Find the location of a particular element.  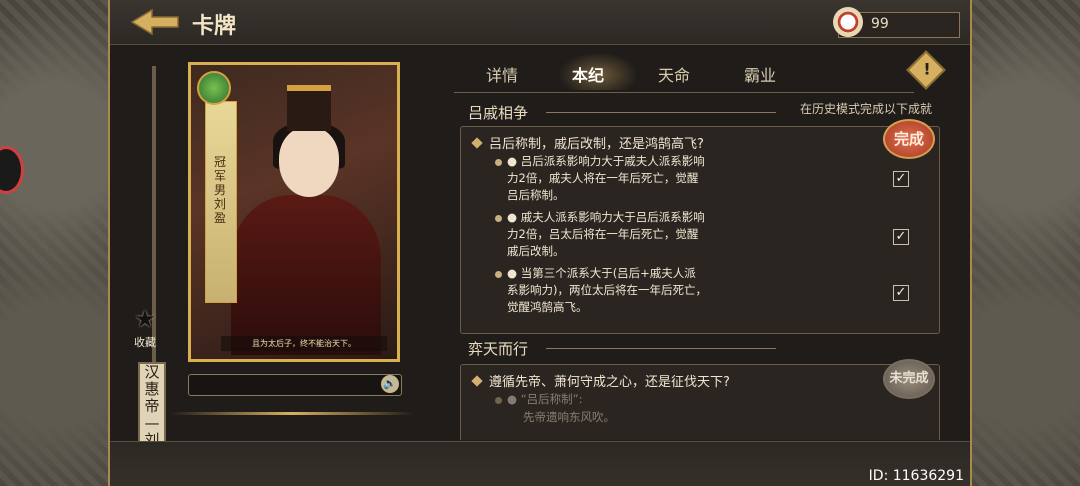

tab-bar: 详情 本纪 天命 霸业 is located at coordinates (684, 72).